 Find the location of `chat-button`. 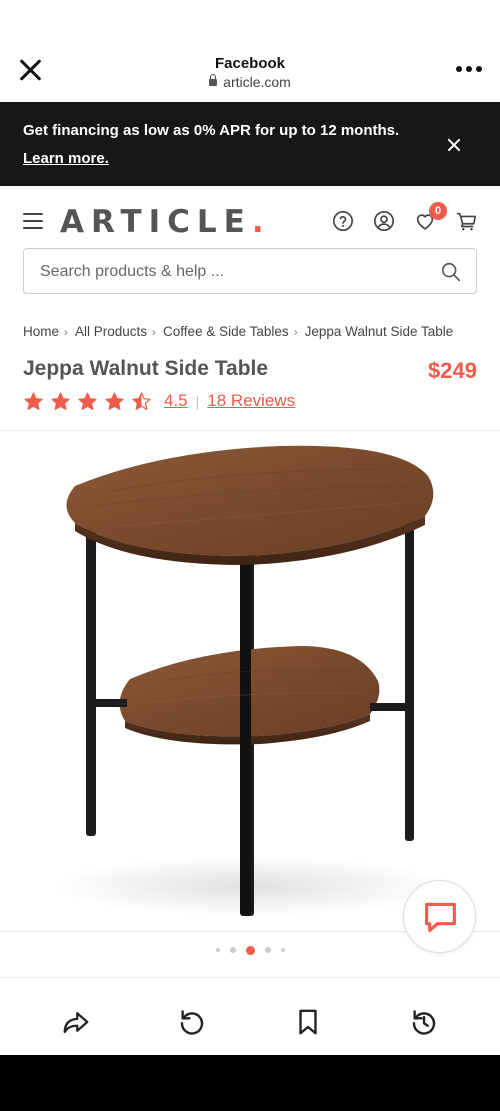

chat-button is located at coordinates (439, 916).